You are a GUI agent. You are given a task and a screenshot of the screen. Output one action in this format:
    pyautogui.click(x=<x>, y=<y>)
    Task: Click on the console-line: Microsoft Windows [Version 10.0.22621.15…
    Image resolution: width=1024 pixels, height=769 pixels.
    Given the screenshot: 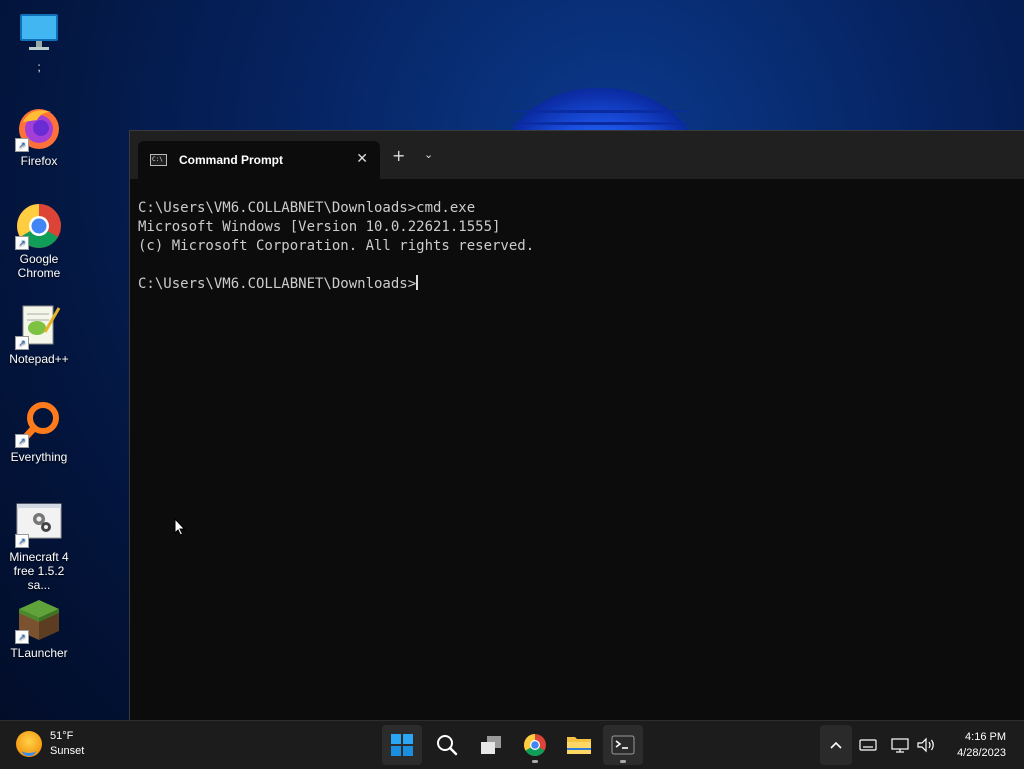 What is the action you would take?
    pyautogui.click(x=319, y=227)
    